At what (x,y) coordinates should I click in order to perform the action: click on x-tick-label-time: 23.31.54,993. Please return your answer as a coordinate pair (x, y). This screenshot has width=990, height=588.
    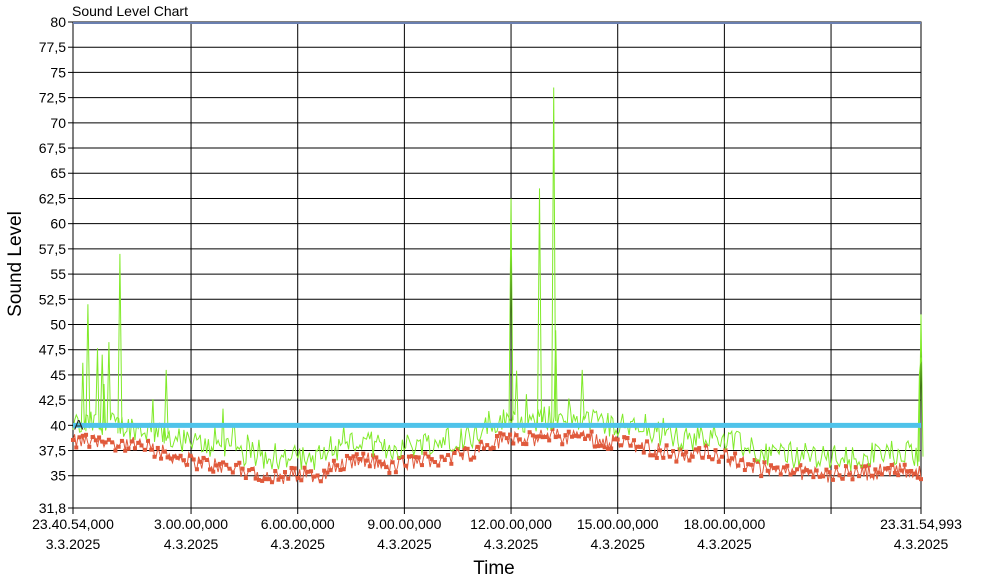
    Looking at the image, I should click on (921, 524).